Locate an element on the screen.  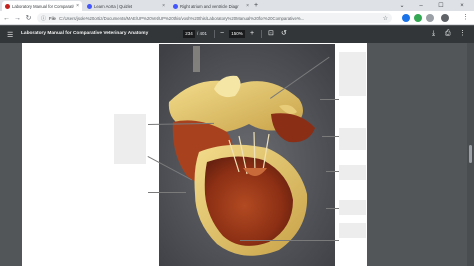
fit-page-icon: ⊡ is located at coordinates (271, 33).